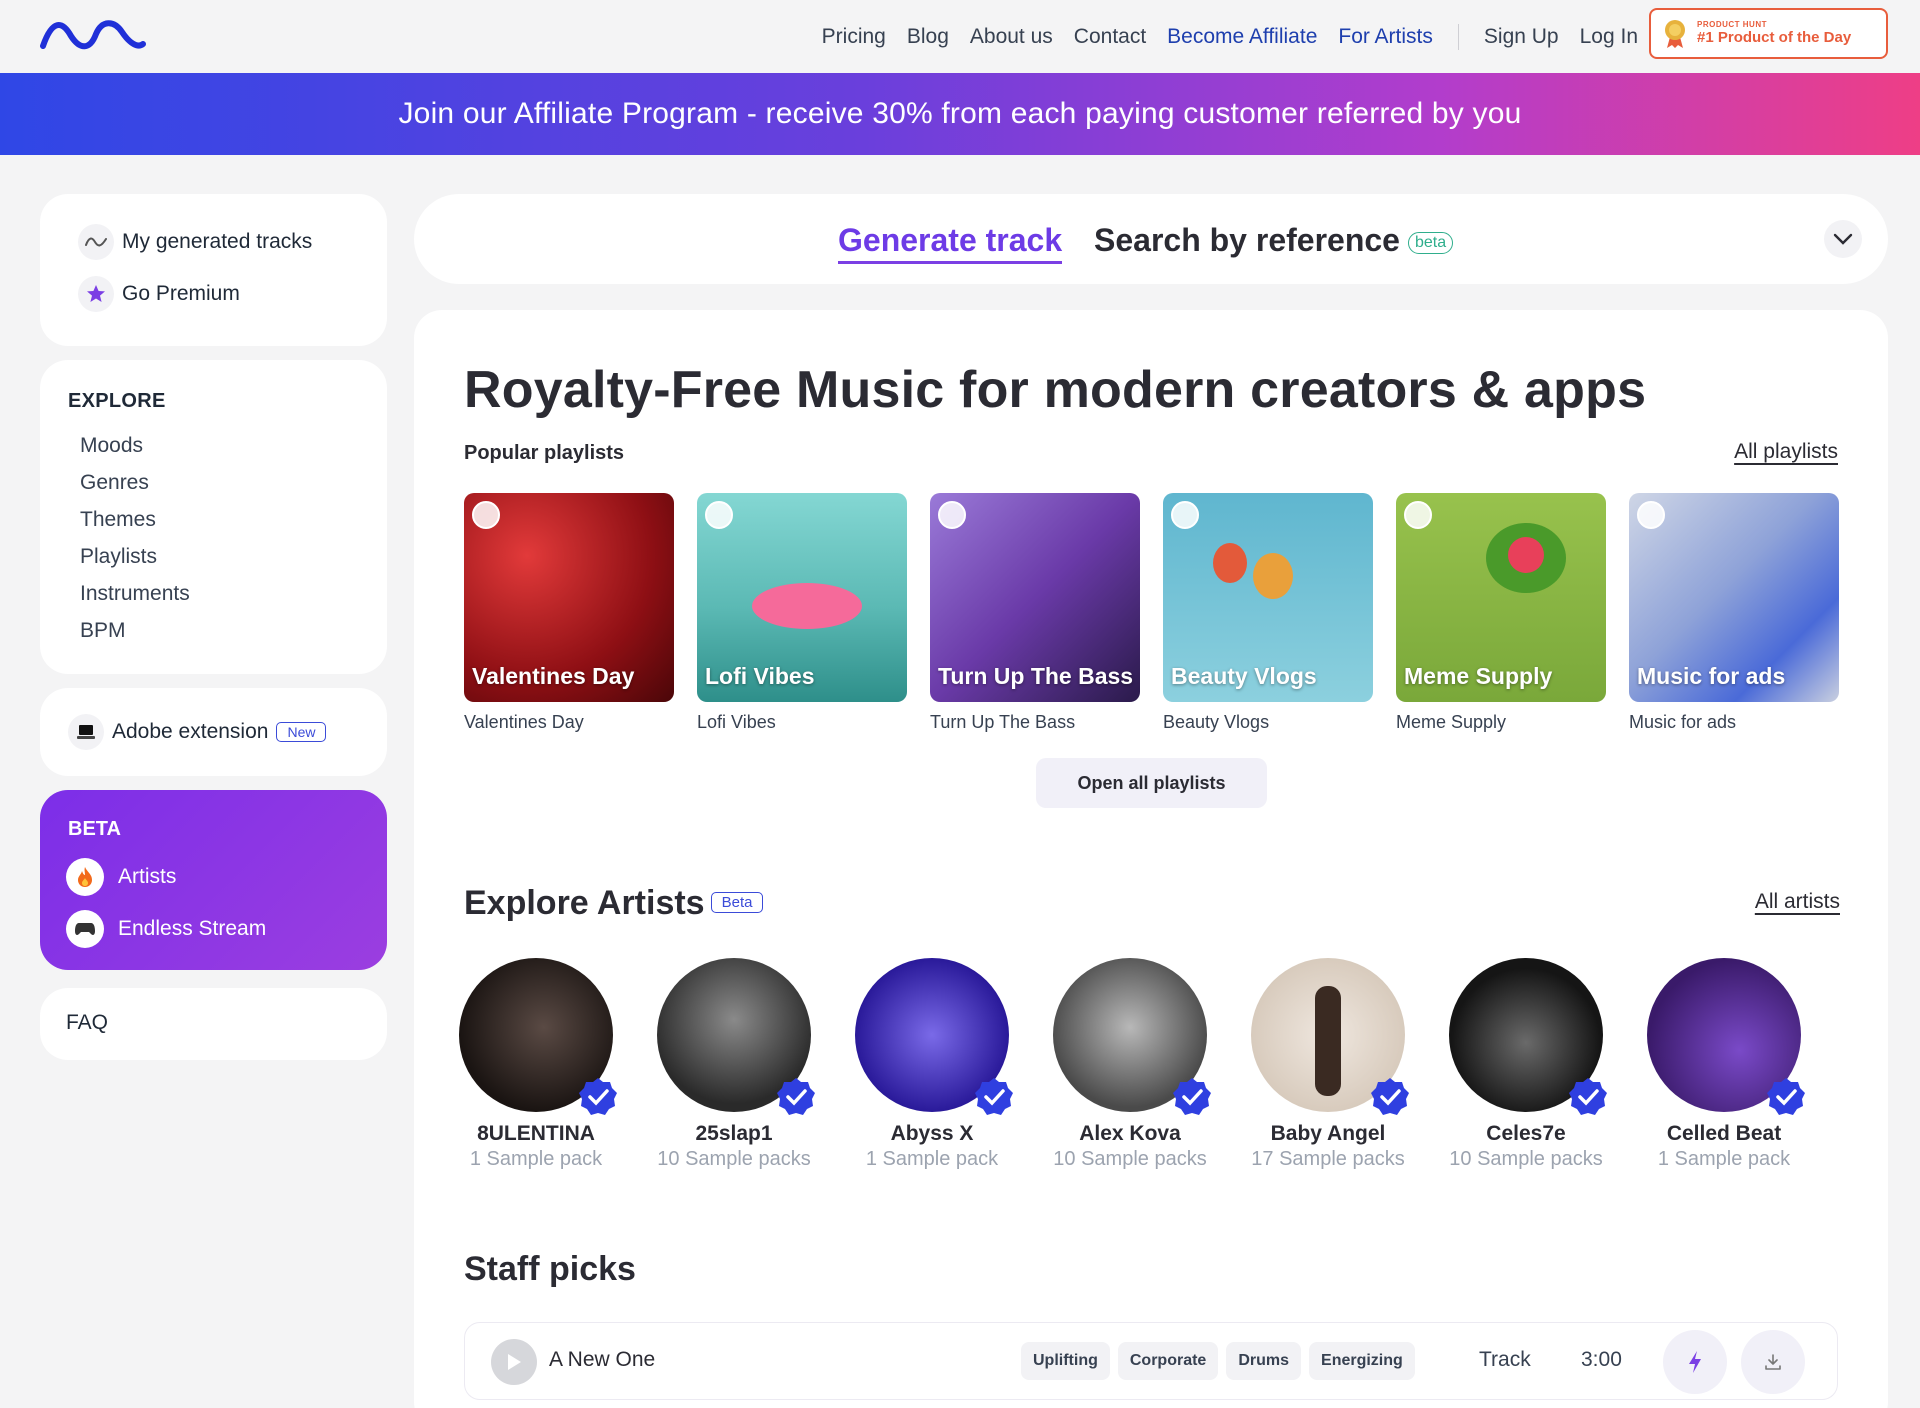 Image resolution: width=1920 pixels, height=1408 pixels. I want to click on faq-card: FAQ, so click(213, 1024).